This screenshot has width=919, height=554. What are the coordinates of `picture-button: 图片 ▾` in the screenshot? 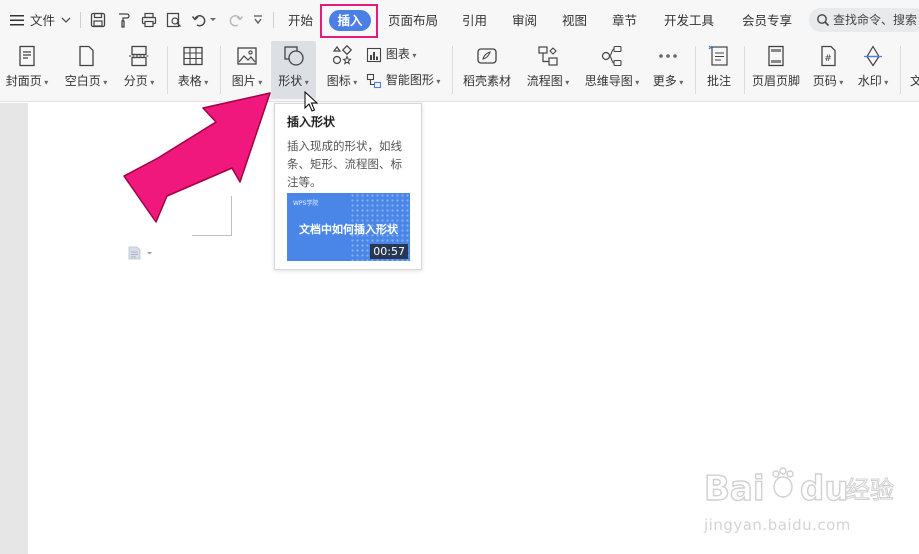 It's located at (247, 71).